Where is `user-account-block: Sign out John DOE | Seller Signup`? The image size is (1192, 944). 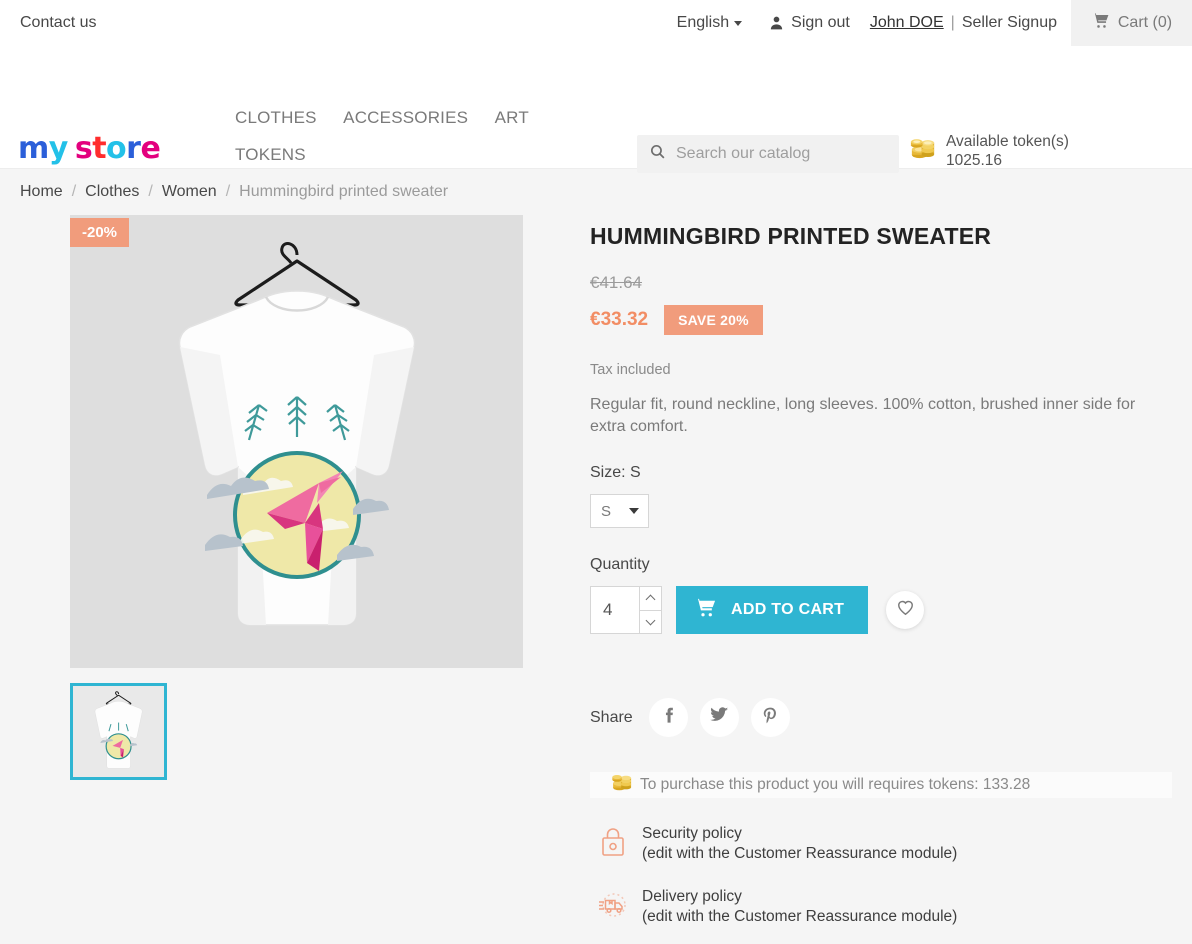
user-account-block: Sign out John DOE | Seller Signup is located at coordinates (912, 23).